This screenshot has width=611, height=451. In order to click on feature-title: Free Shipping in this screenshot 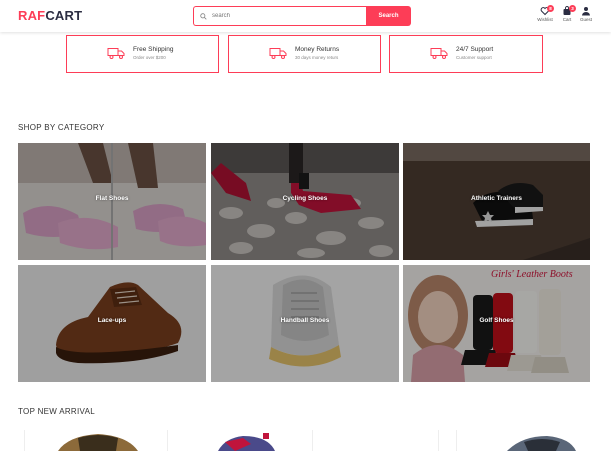, I will do `click(153, 49)`.